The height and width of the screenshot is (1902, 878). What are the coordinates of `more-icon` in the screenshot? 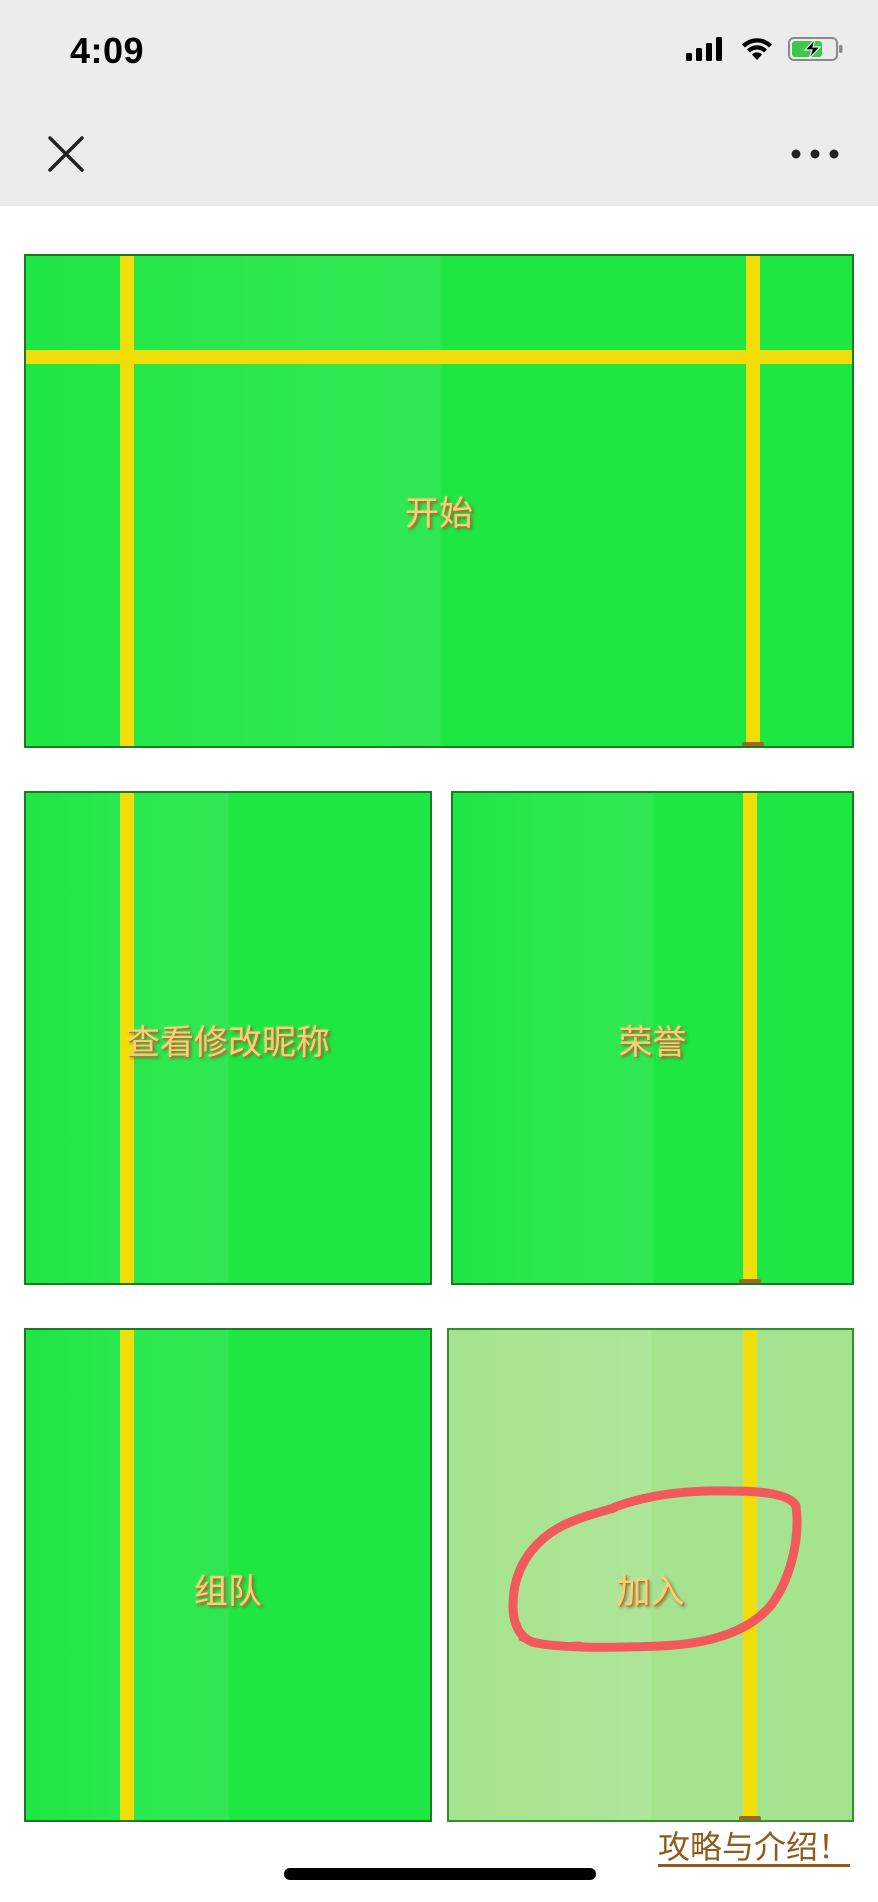 It's located at (815, 154).